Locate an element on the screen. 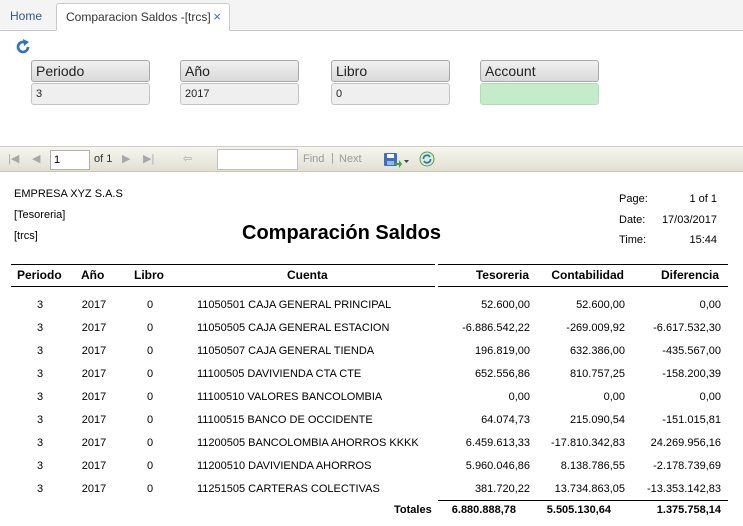  param-account-field is located at coordinates (539, 94).